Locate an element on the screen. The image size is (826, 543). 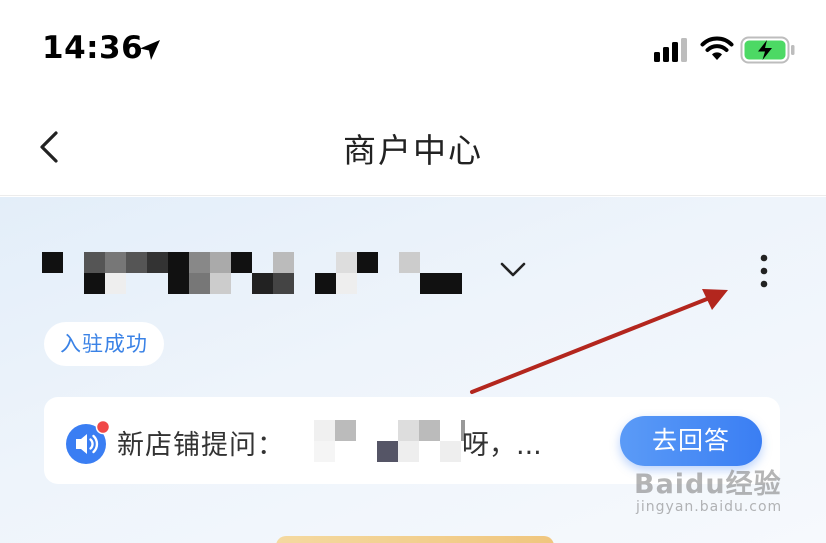
baidu-watermark: Baidu经验 jingyan.baidu.com is located at coordinates (708, 488).